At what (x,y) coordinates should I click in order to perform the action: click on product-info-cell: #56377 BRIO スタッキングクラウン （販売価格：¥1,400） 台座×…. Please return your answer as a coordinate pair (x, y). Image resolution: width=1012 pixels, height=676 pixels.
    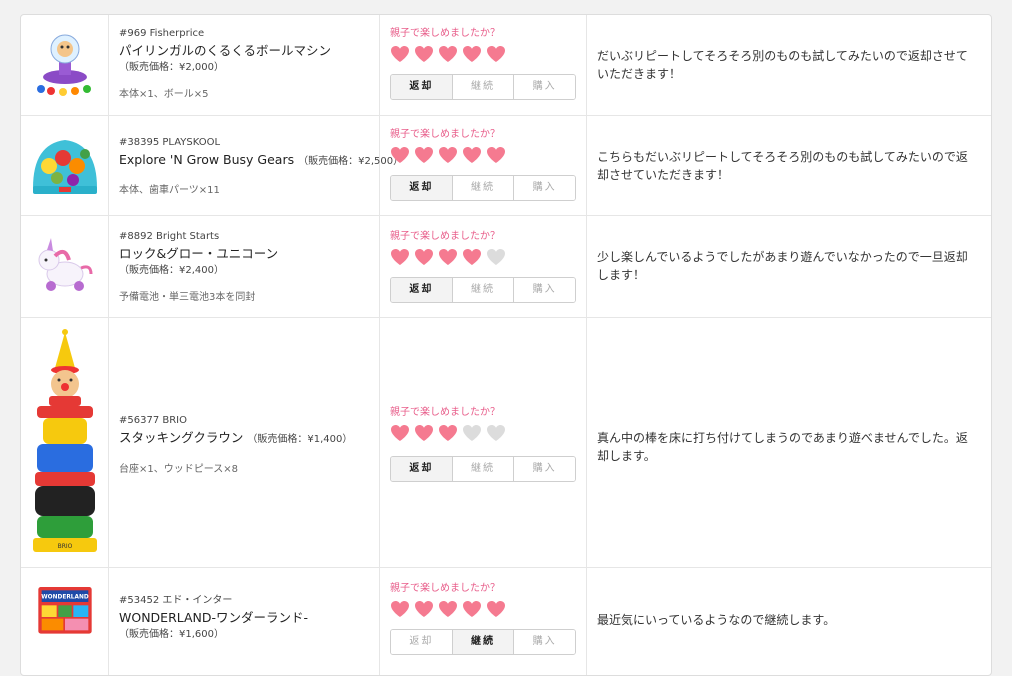
    Looking at the image, I should click on (244, 442).